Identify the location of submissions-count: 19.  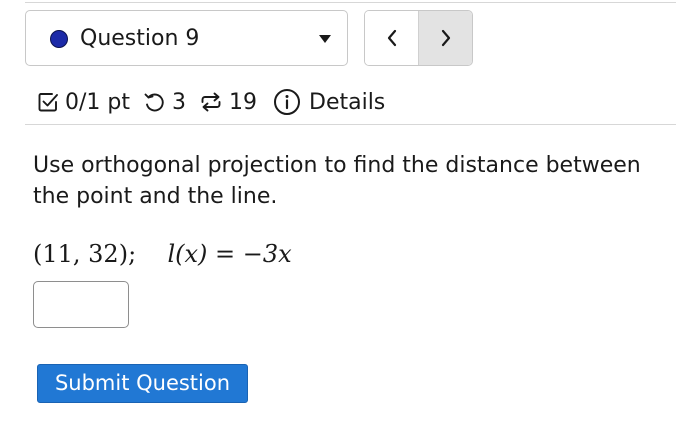
(243, 102).